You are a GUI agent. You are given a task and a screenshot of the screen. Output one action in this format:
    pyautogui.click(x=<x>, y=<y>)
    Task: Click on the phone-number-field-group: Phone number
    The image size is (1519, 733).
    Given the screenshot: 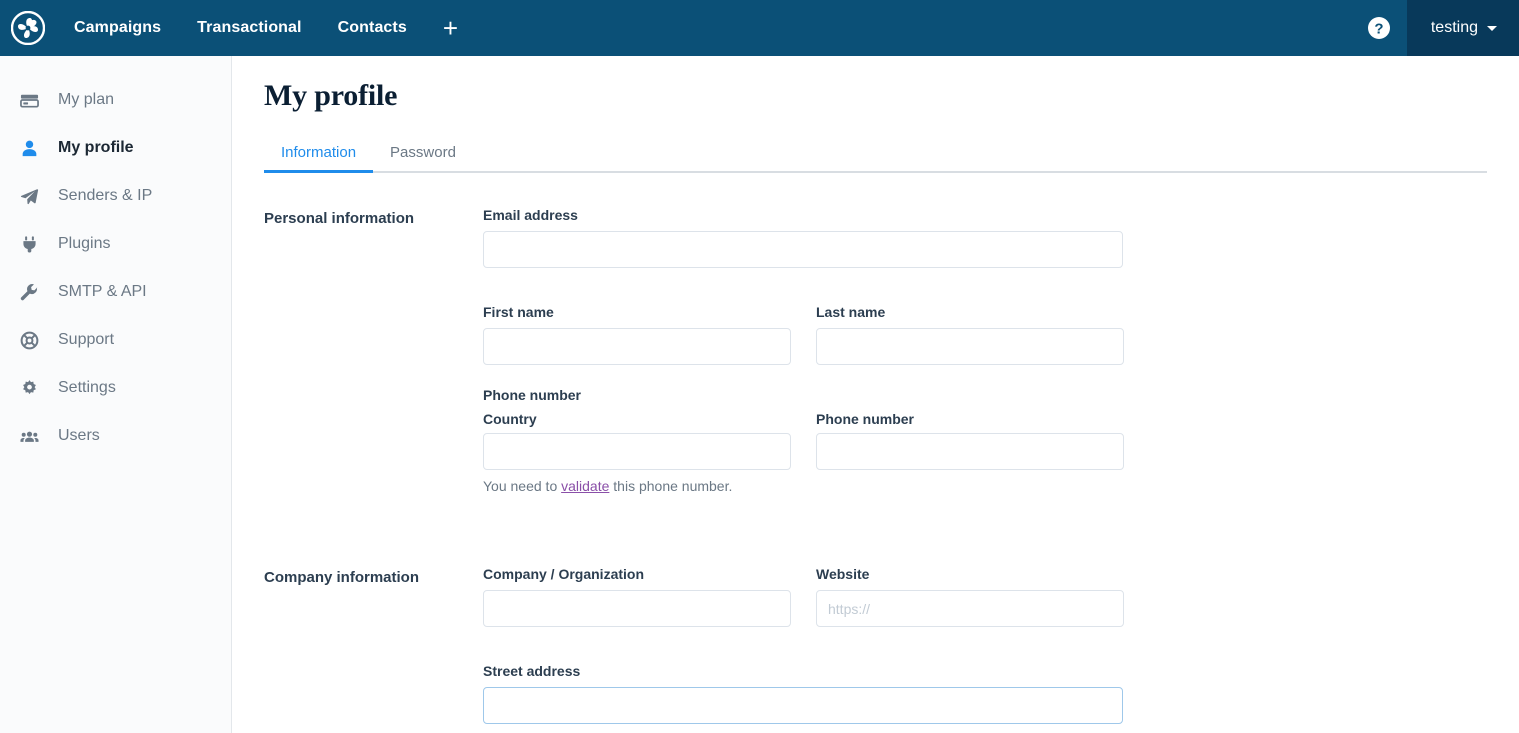 What is the action you would take?
    pyautogui.click(x=970, y=440)
    